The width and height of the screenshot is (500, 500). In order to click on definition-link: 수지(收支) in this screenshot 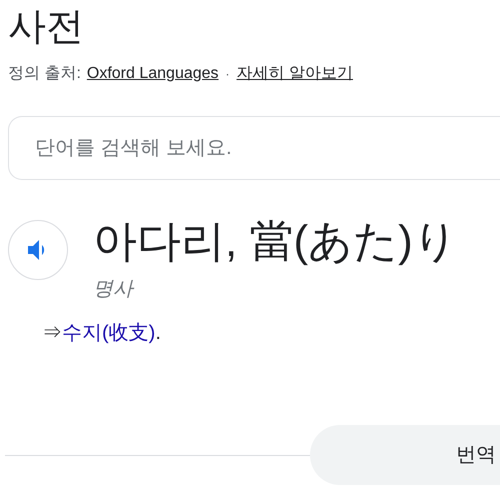, I will do `click(109, 333)`.